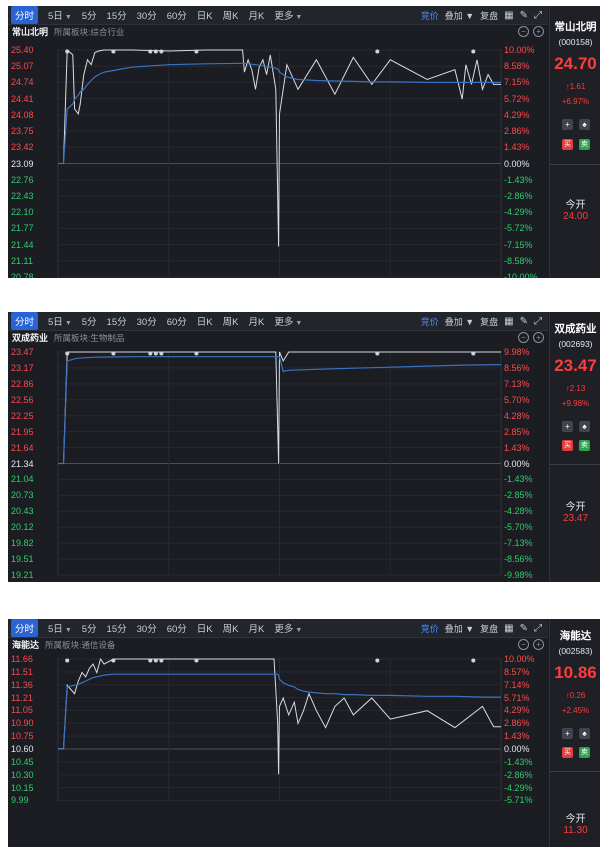 The height and width of the screenshot is (847, 608). I want to click on percent-axis-label: -8.58%, so click(518, 260).